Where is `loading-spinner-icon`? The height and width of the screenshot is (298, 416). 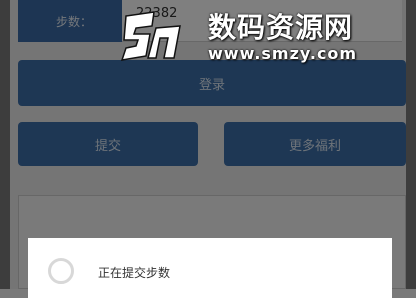 loading-spinner-icon is located at coordinates (61, 271).